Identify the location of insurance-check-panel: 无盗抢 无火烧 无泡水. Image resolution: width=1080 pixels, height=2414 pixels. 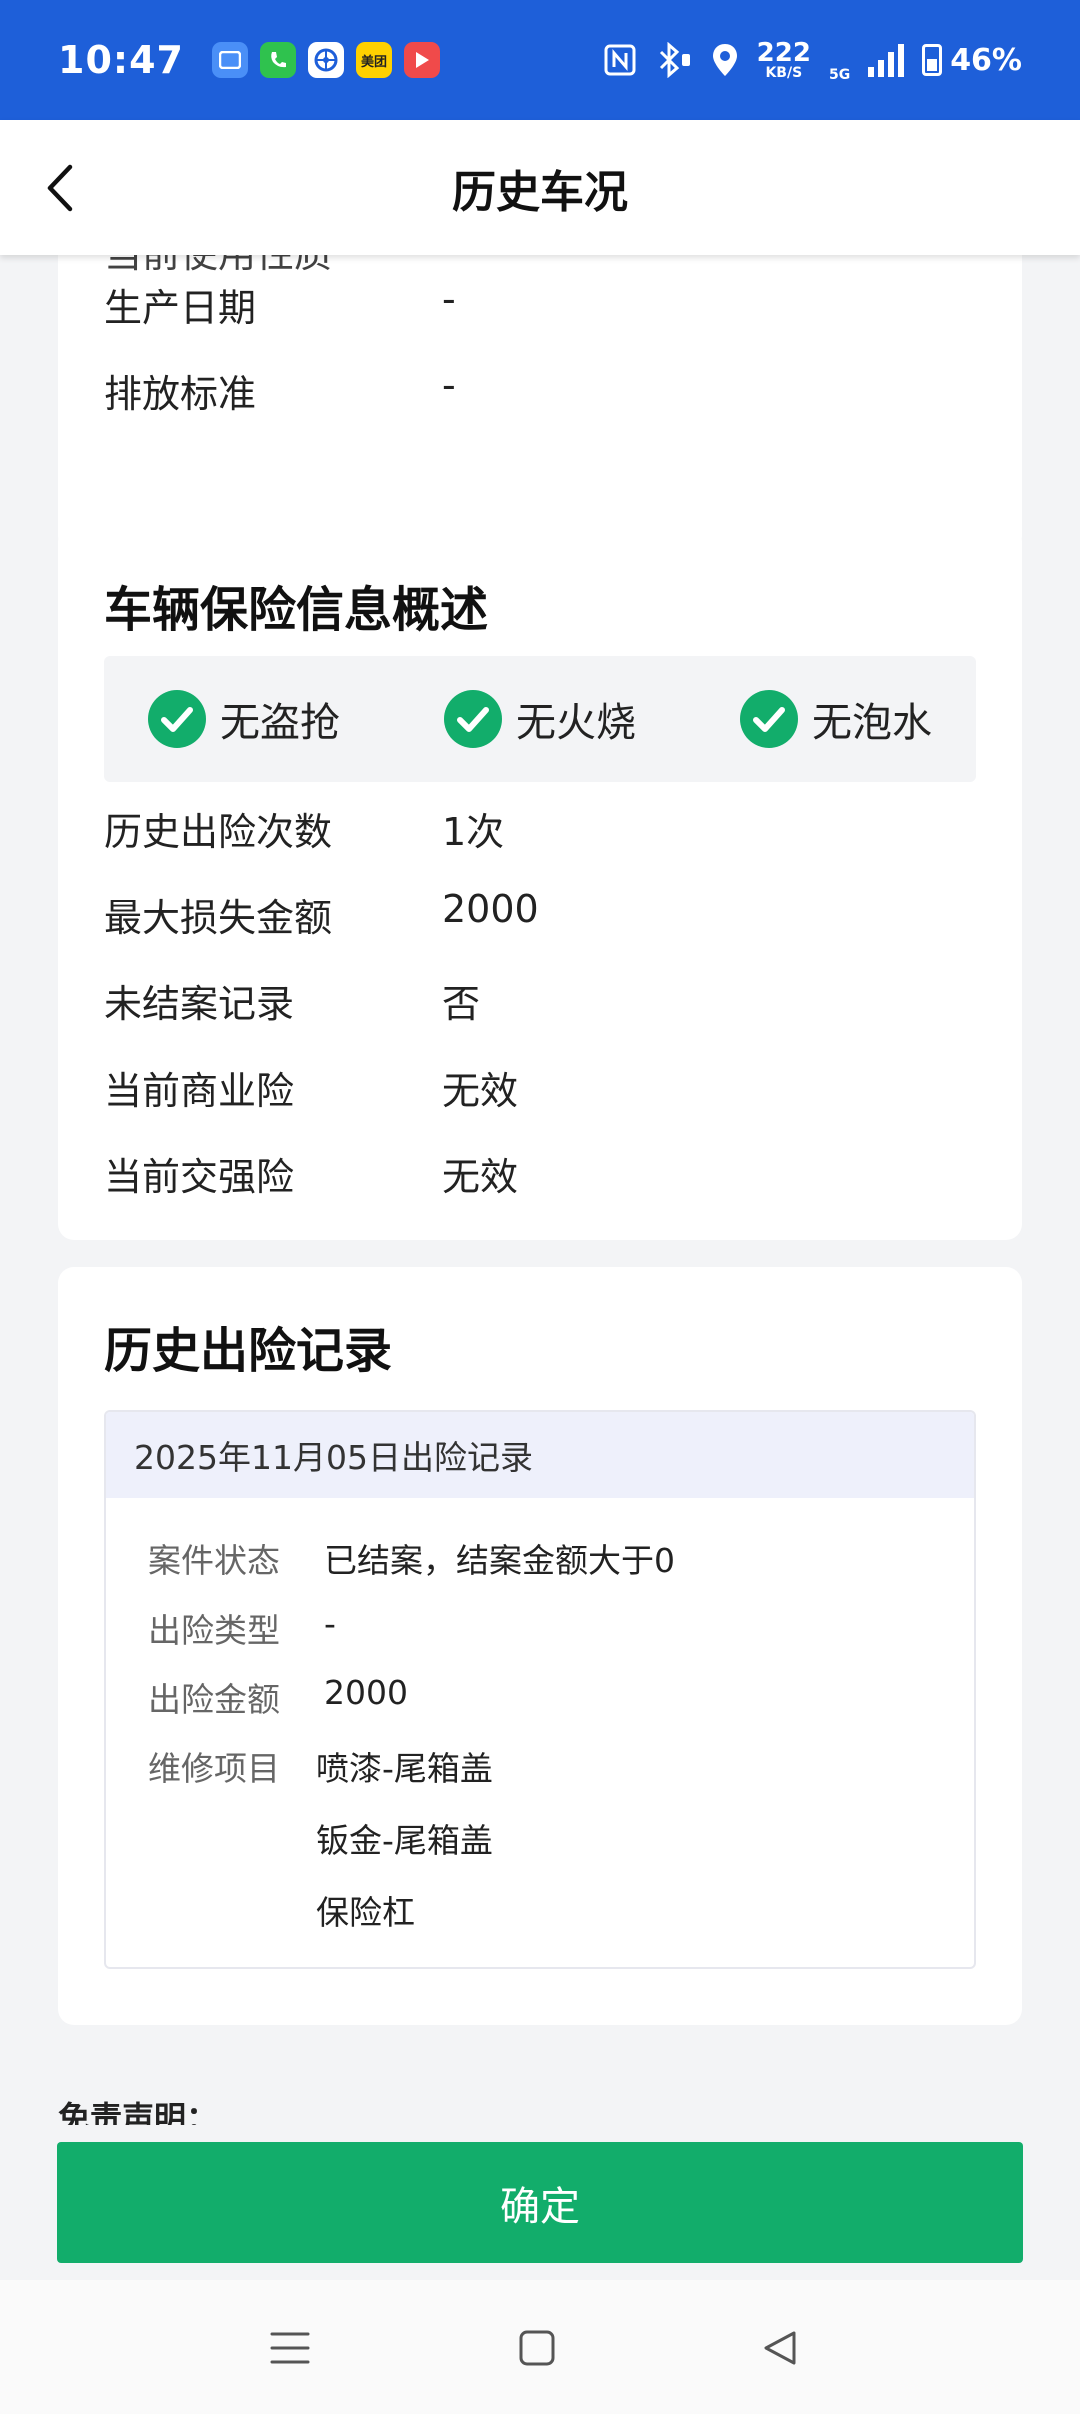
(540, 719).